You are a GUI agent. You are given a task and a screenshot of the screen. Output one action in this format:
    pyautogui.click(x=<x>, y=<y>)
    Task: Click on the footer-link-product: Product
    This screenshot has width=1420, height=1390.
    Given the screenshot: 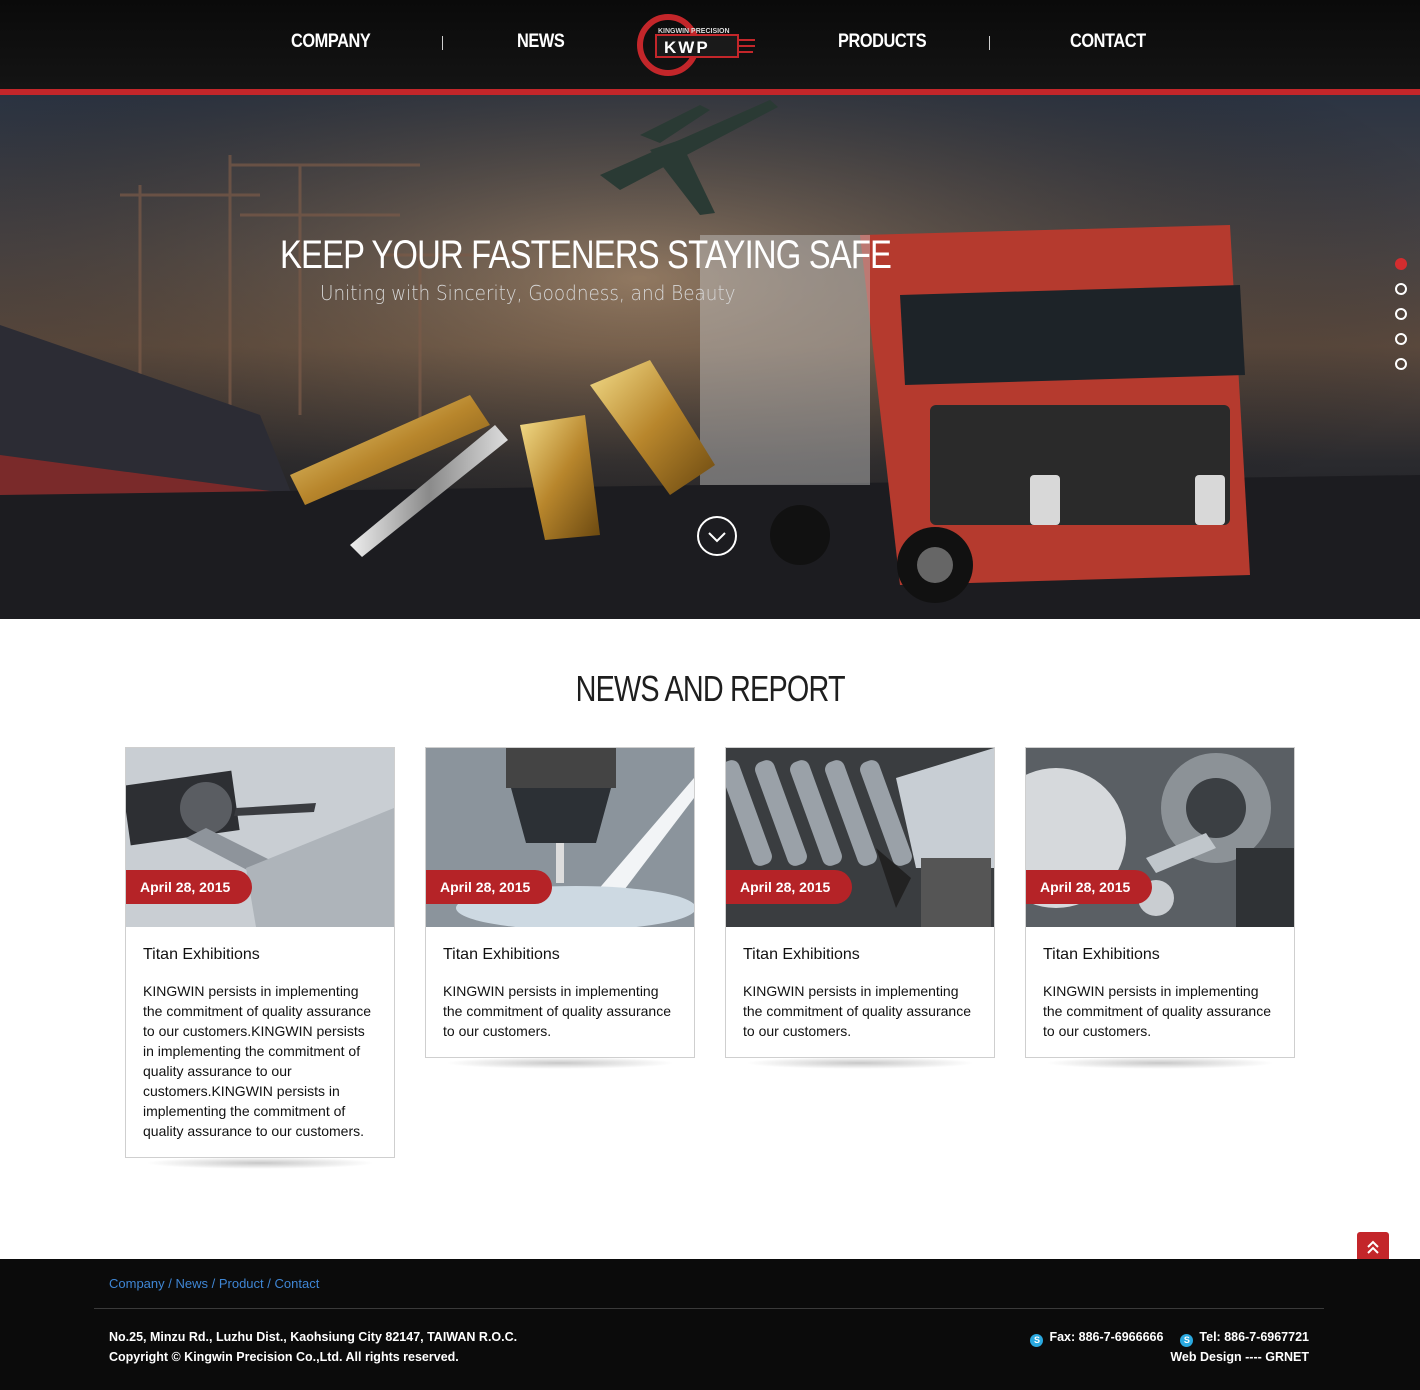 What is the action you would take?
    pyautogui.click(x=241, y=1283)
    